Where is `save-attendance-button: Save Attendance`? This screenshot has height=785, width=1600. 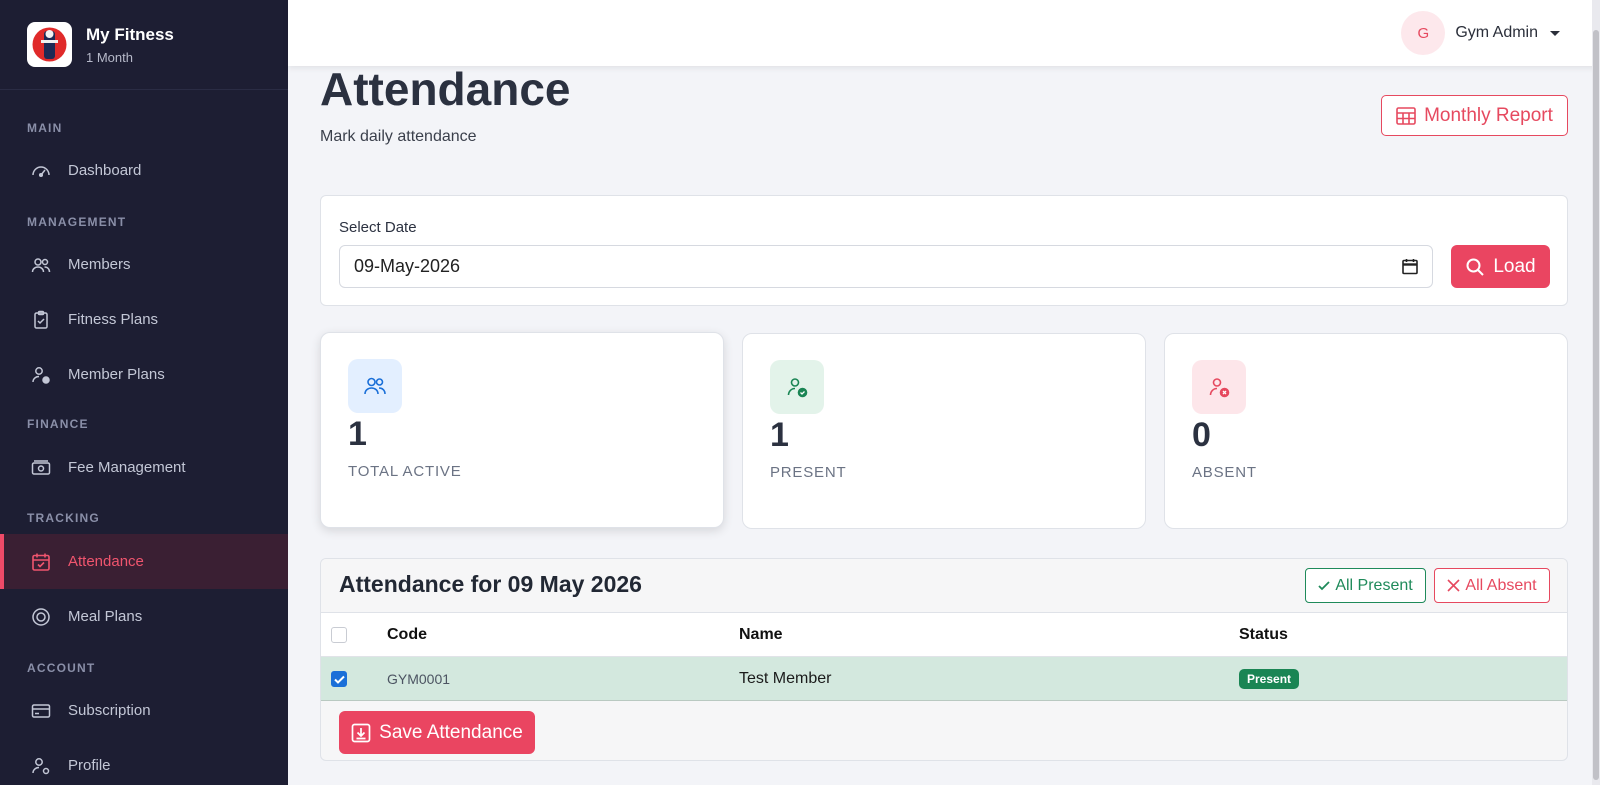
save-attendance-button: Save Attendance is located at coordinates (437, 732).